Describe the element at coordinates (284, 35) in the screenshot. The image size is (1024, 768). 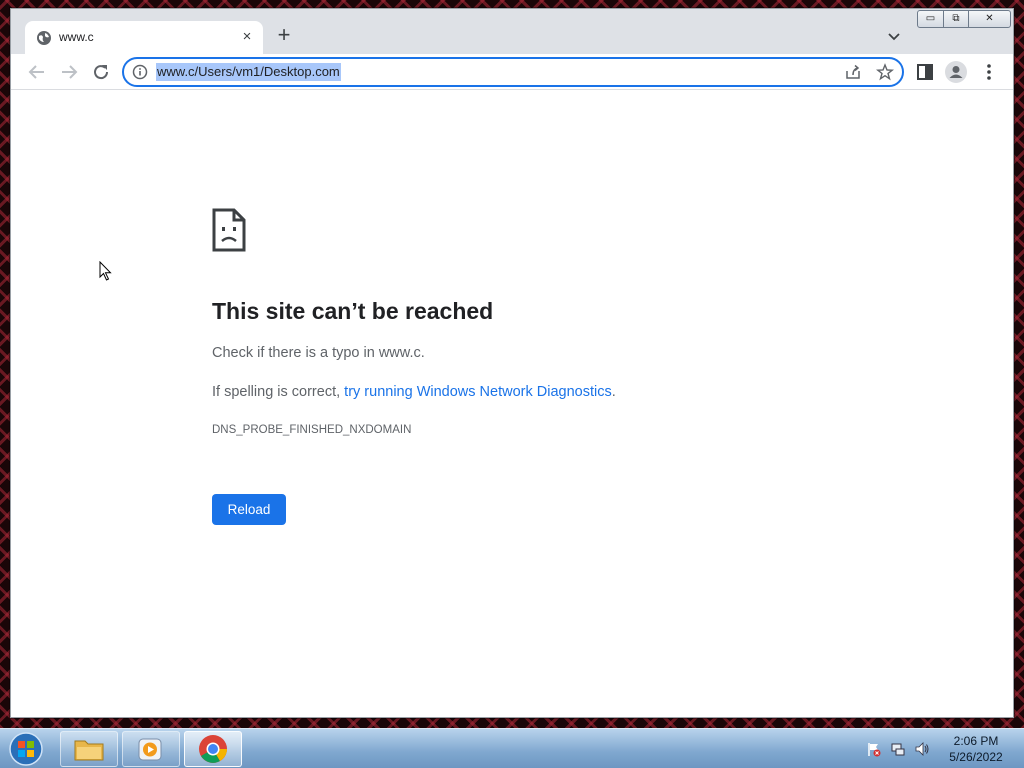
I see `new-tab-button: +` at that location.